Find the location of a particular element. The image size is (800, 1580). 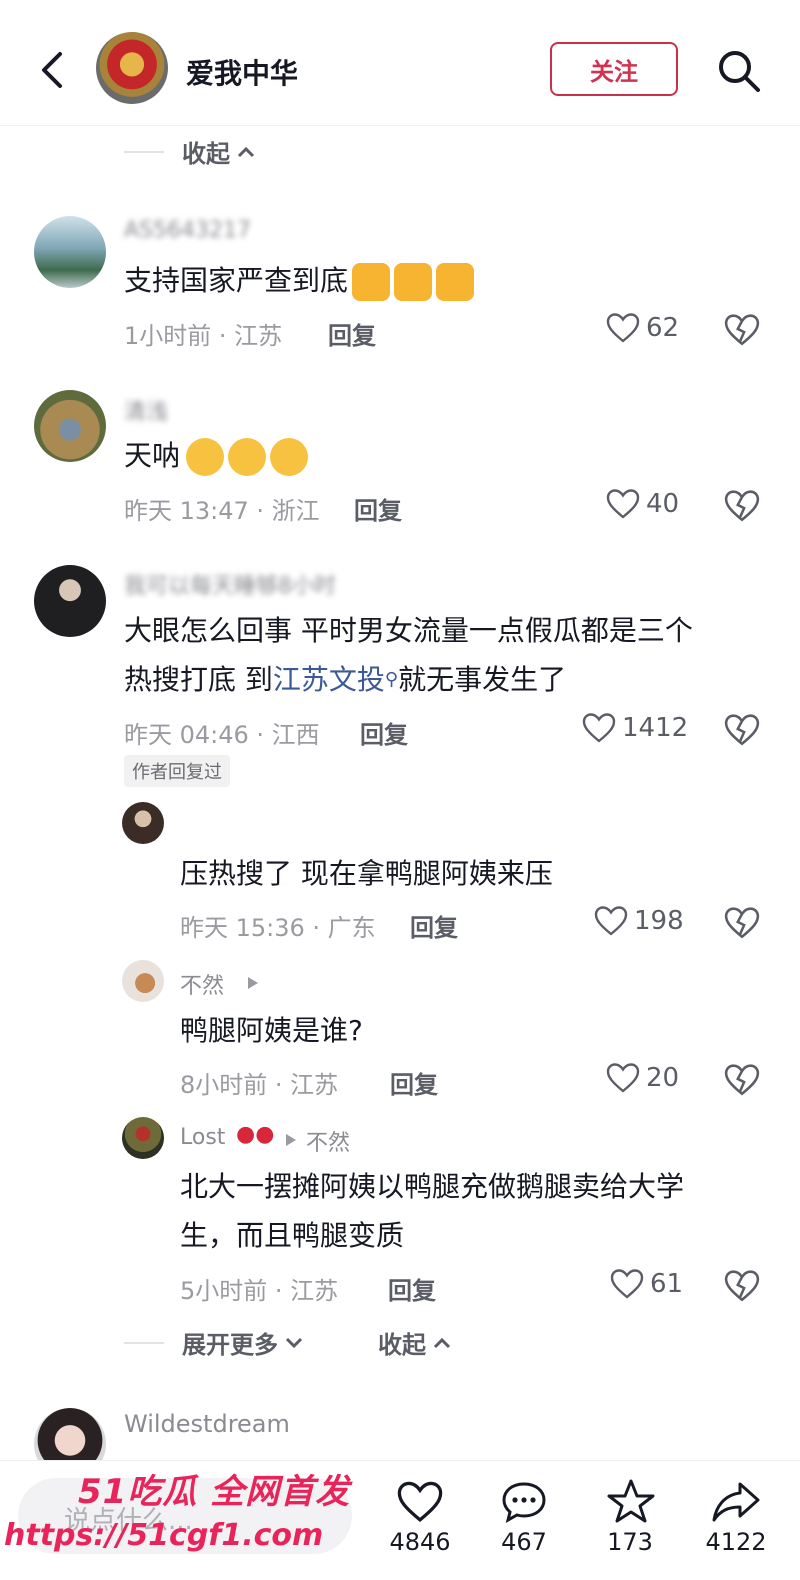

comment-text: 天呐 is located at coordinates (218, 456).